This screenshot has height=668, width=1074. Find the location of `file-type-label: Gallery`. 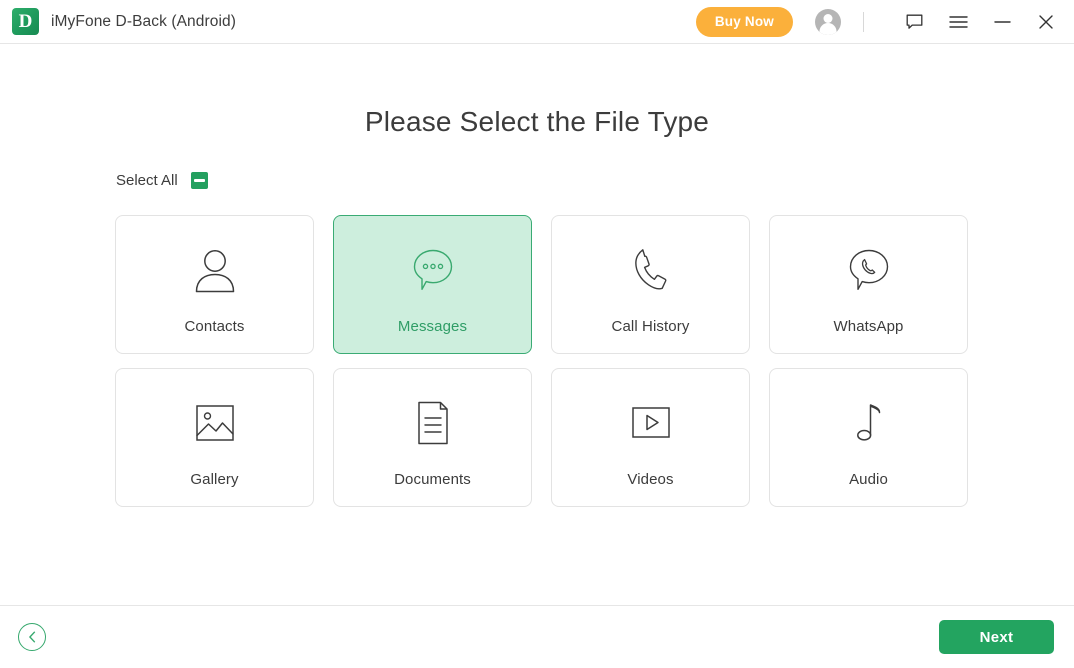

file-type-label: Gallery is located at coordinates (214, 479).